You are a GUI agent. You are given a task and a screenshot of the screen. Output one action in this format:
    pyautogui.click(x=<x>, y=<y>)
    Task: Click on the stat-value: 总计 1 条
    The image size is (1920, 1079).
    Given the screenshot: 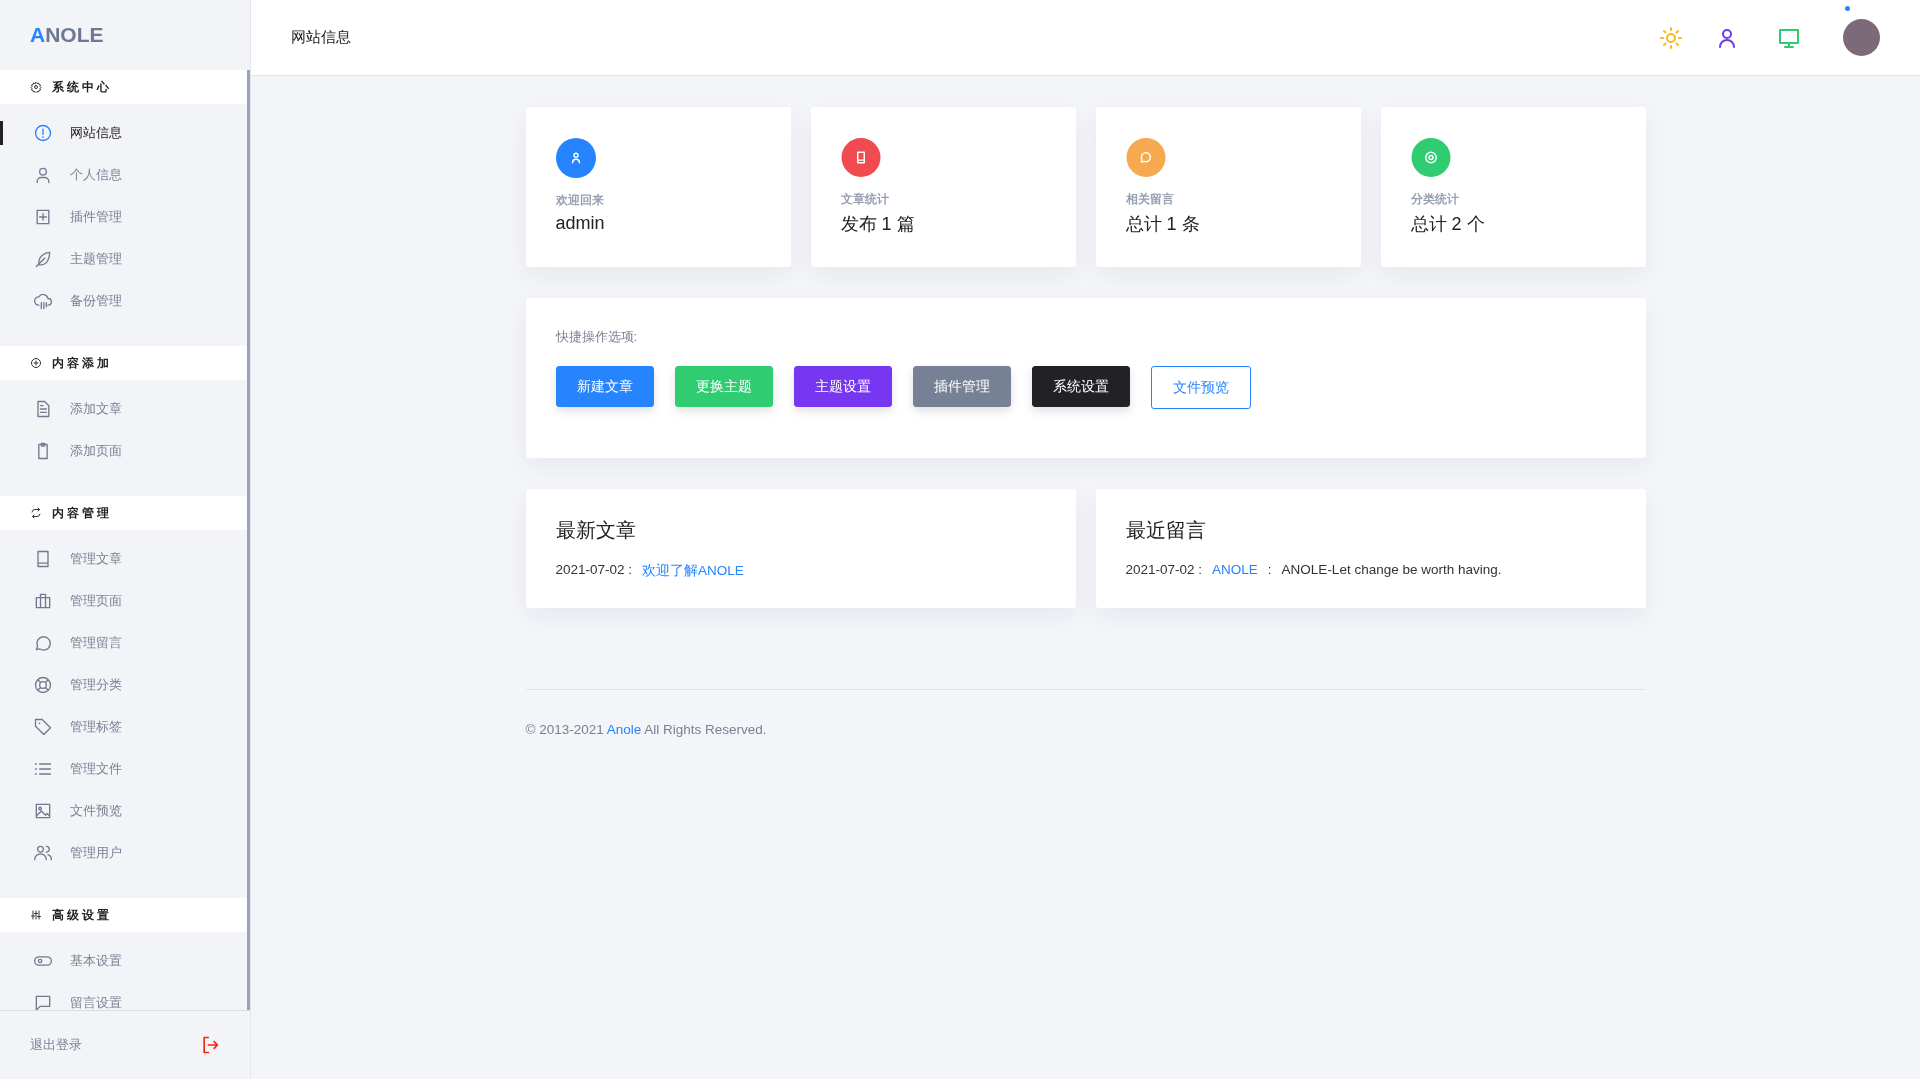 What is the action you would take?
    pyautogui.click(x=1162, y=224)
    